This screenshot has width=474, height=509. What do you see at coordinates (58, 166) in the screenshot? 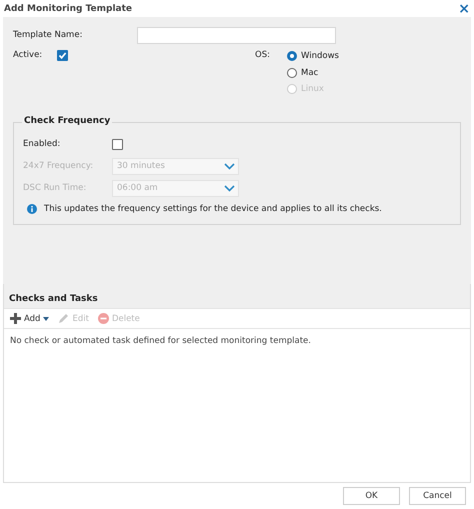
I see `field-label: 24x7 Frequency:` at bounding box center [58, 166].